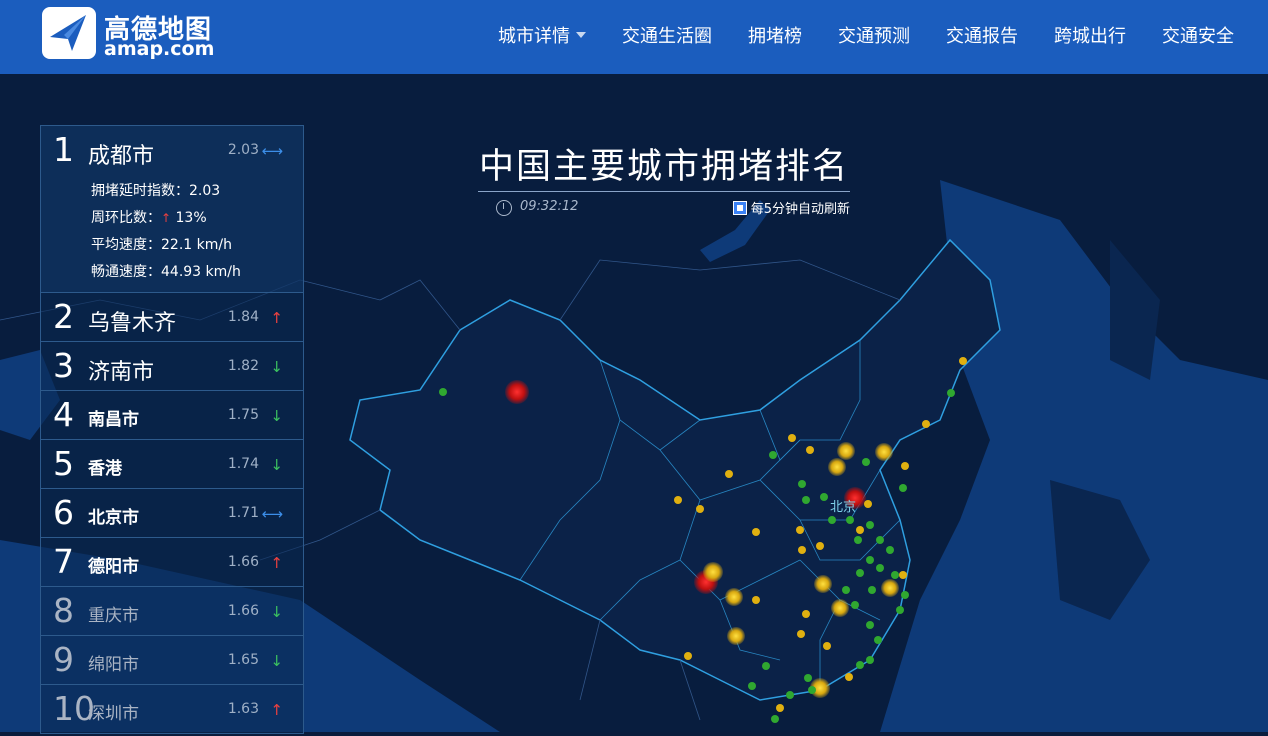  I want to click on chevron-down-icon, so click(581, 35).